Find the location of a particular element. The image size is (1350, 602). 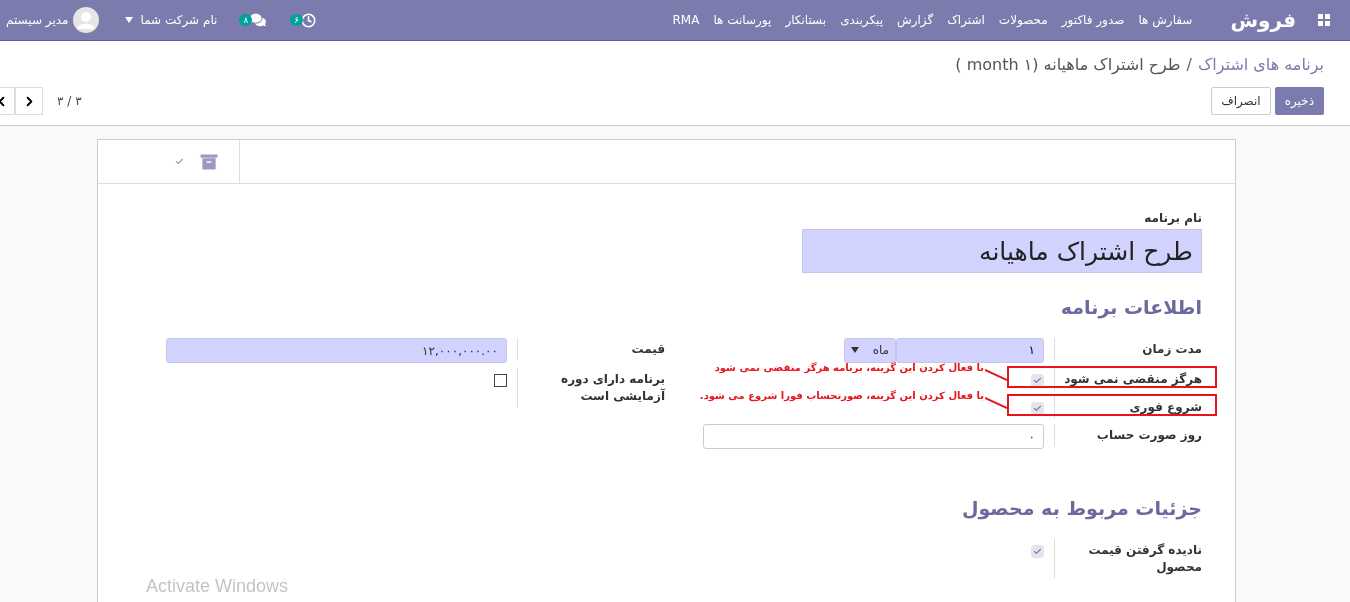

field-label: شروع فوری is located at coordinates (1128, 407).